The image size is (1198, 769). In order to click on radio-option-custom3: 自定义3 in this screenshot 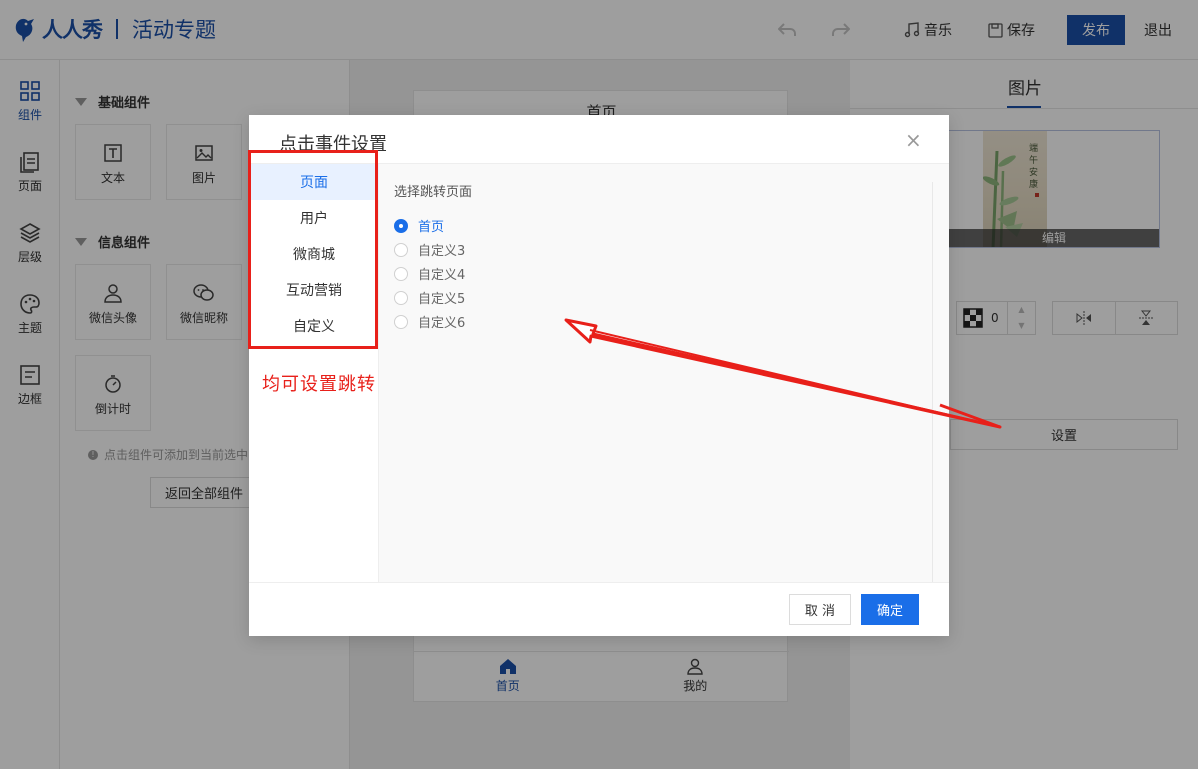, I will do `click(429, 249)`.